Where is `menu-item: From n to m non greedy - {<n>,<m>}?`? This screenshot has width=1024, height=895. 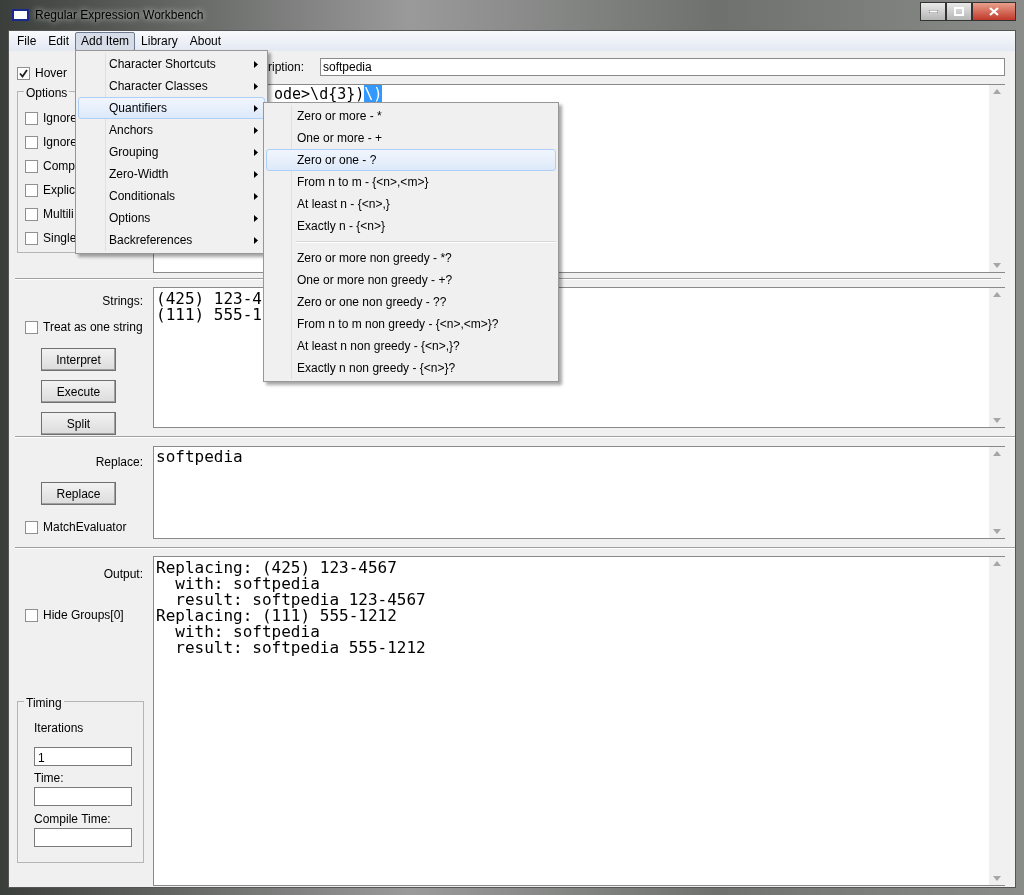
menu-item: From n to m non greedy - {<n>,<m>}? is located at coordinates (411, 324).